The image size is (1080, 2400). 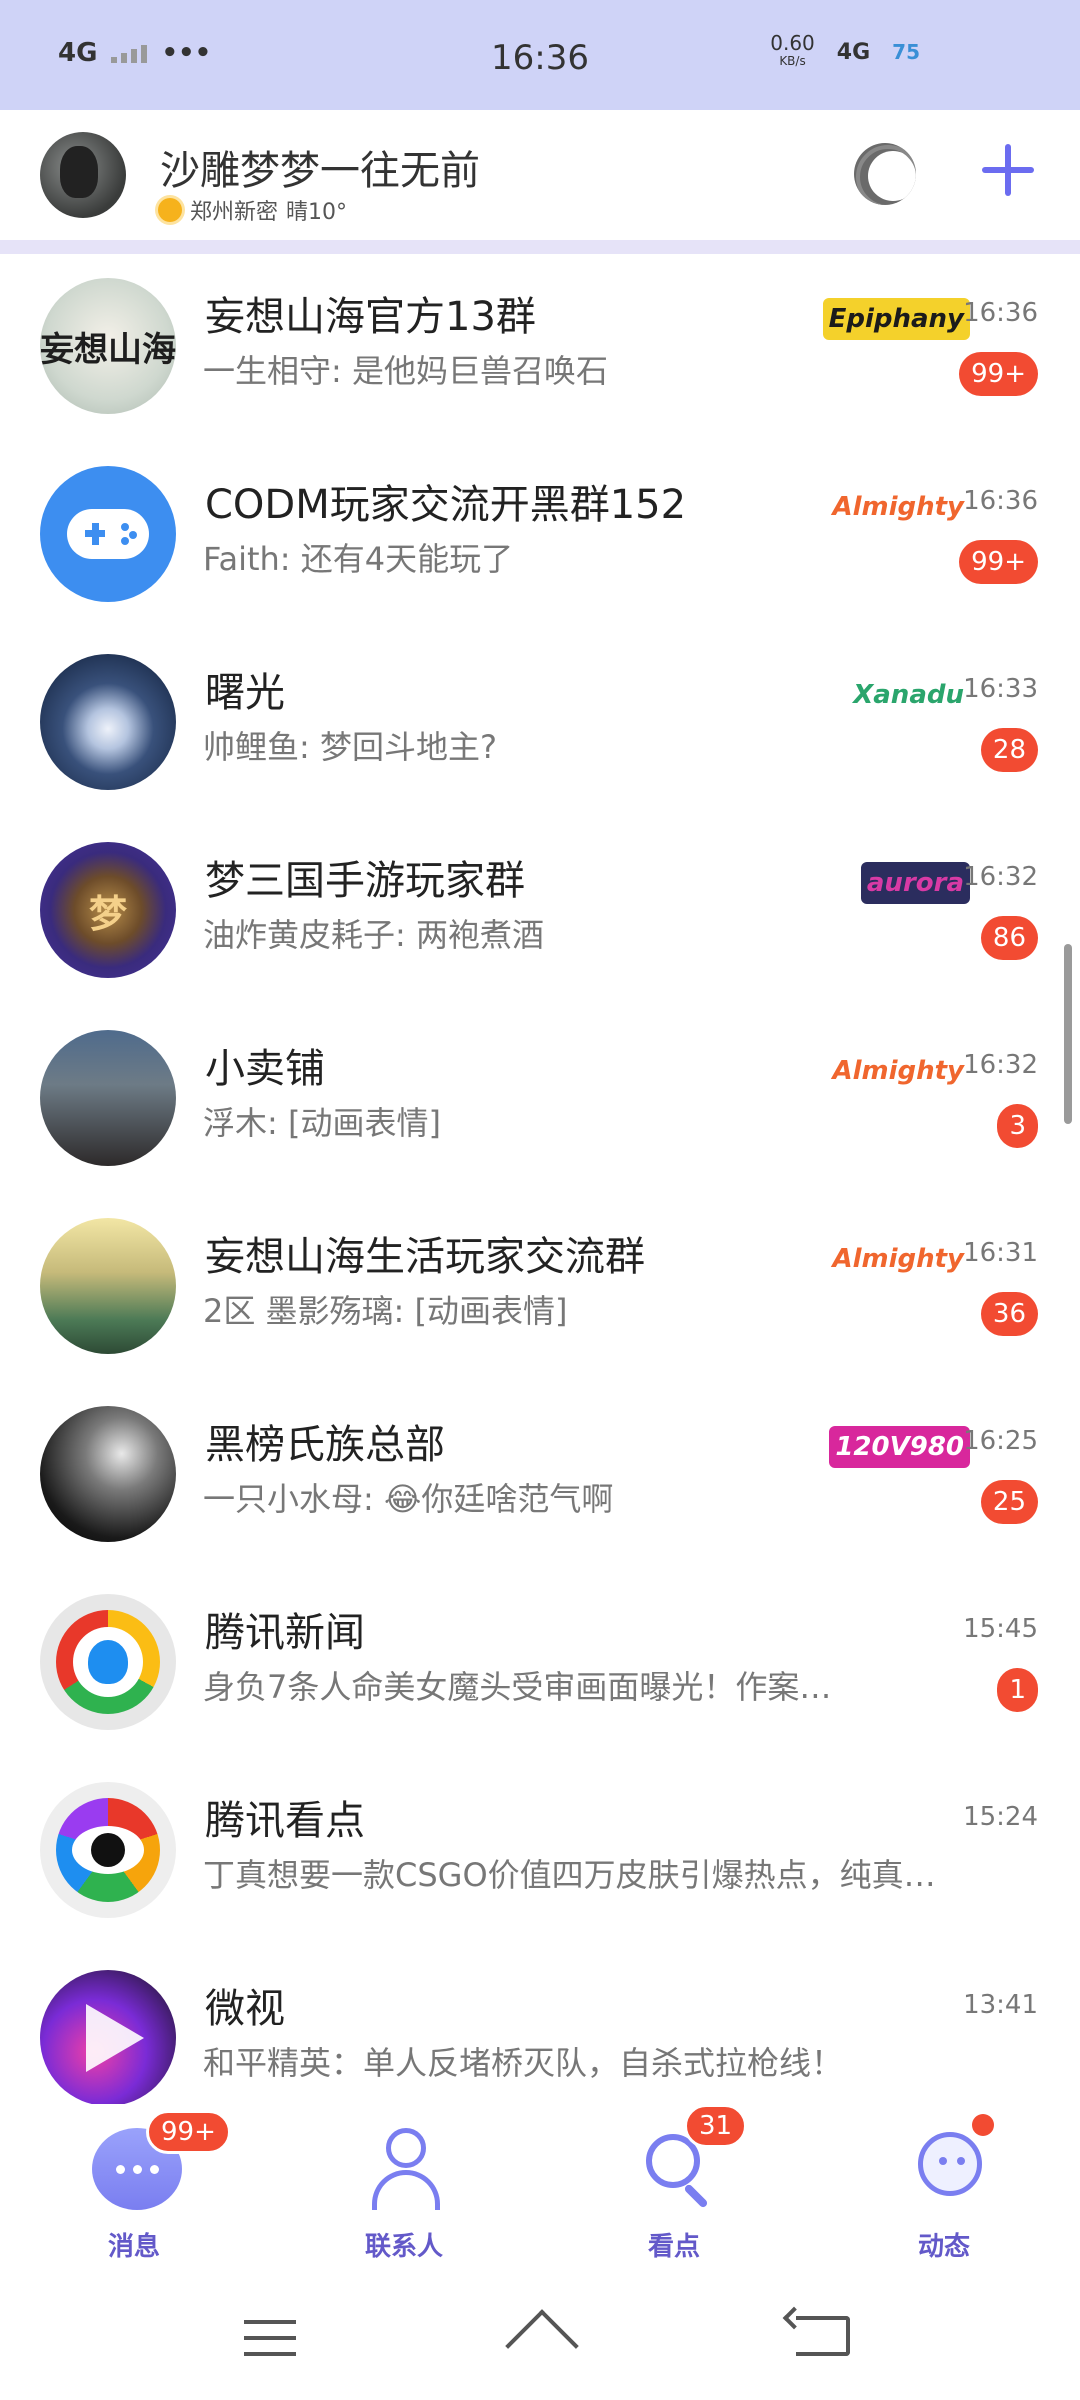 What do you see at coordinates (906, 52) in the screenshot?
I see `battery-indicator: 75` at bounding box center [906, 52].